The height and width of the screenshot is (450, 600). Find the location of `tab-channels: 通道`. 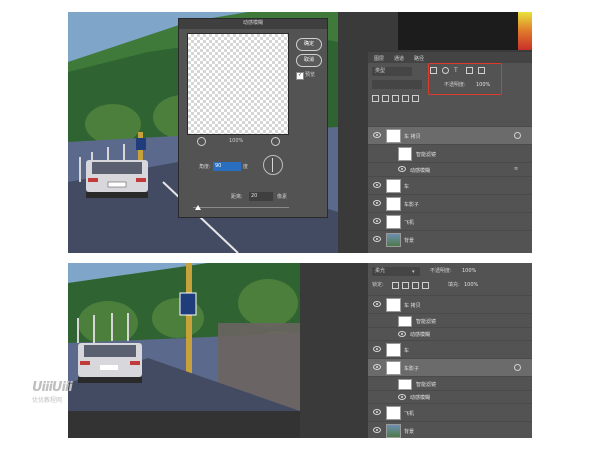

tab-channels: 通道 is located at coordinates (399, 58).